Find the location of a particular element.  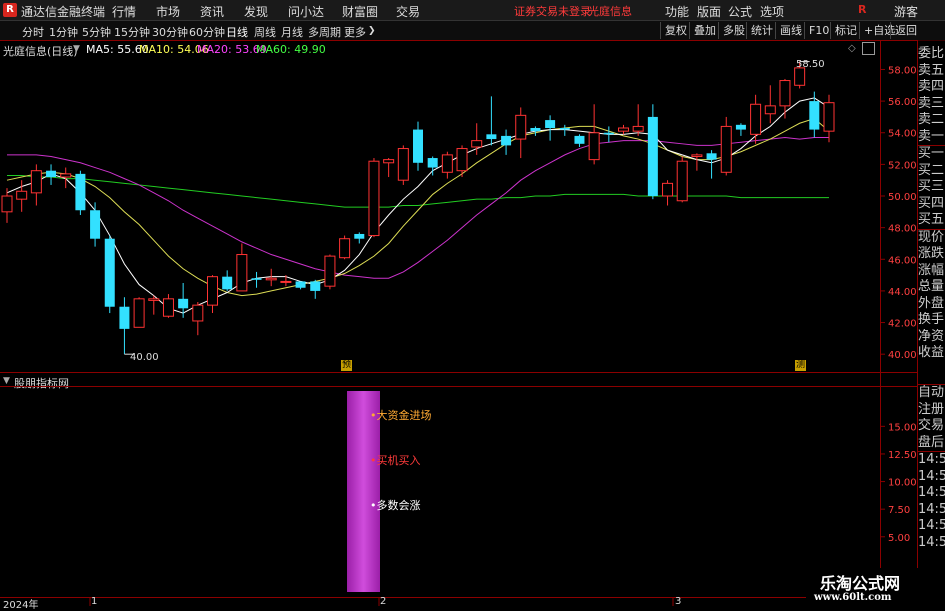

side-trade-row-3: 盘后 is located at coordinates (931, 442).